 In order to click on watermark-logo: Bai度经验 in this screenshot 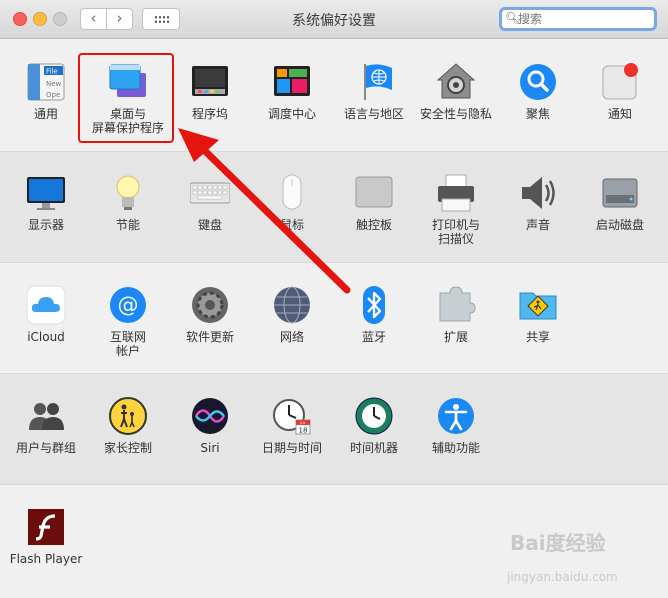, I will do `click(558, 543)`.